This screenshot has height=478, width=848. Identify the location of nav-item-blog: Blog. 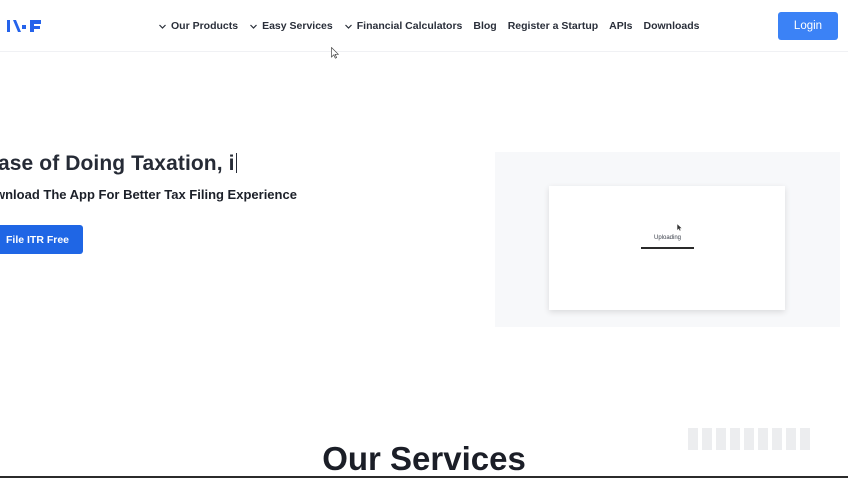
(484, 26).